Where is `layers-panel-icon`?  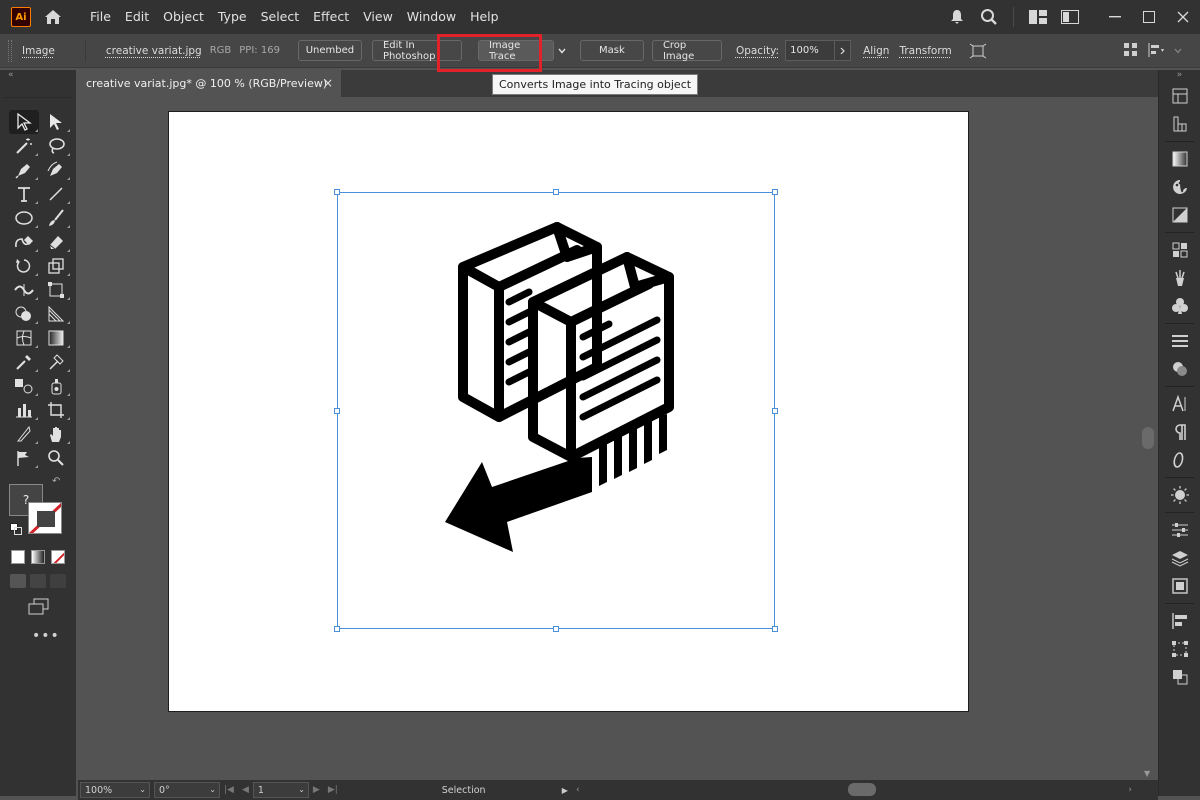 layers-panel-icon is located at coordinates (1179, 558).